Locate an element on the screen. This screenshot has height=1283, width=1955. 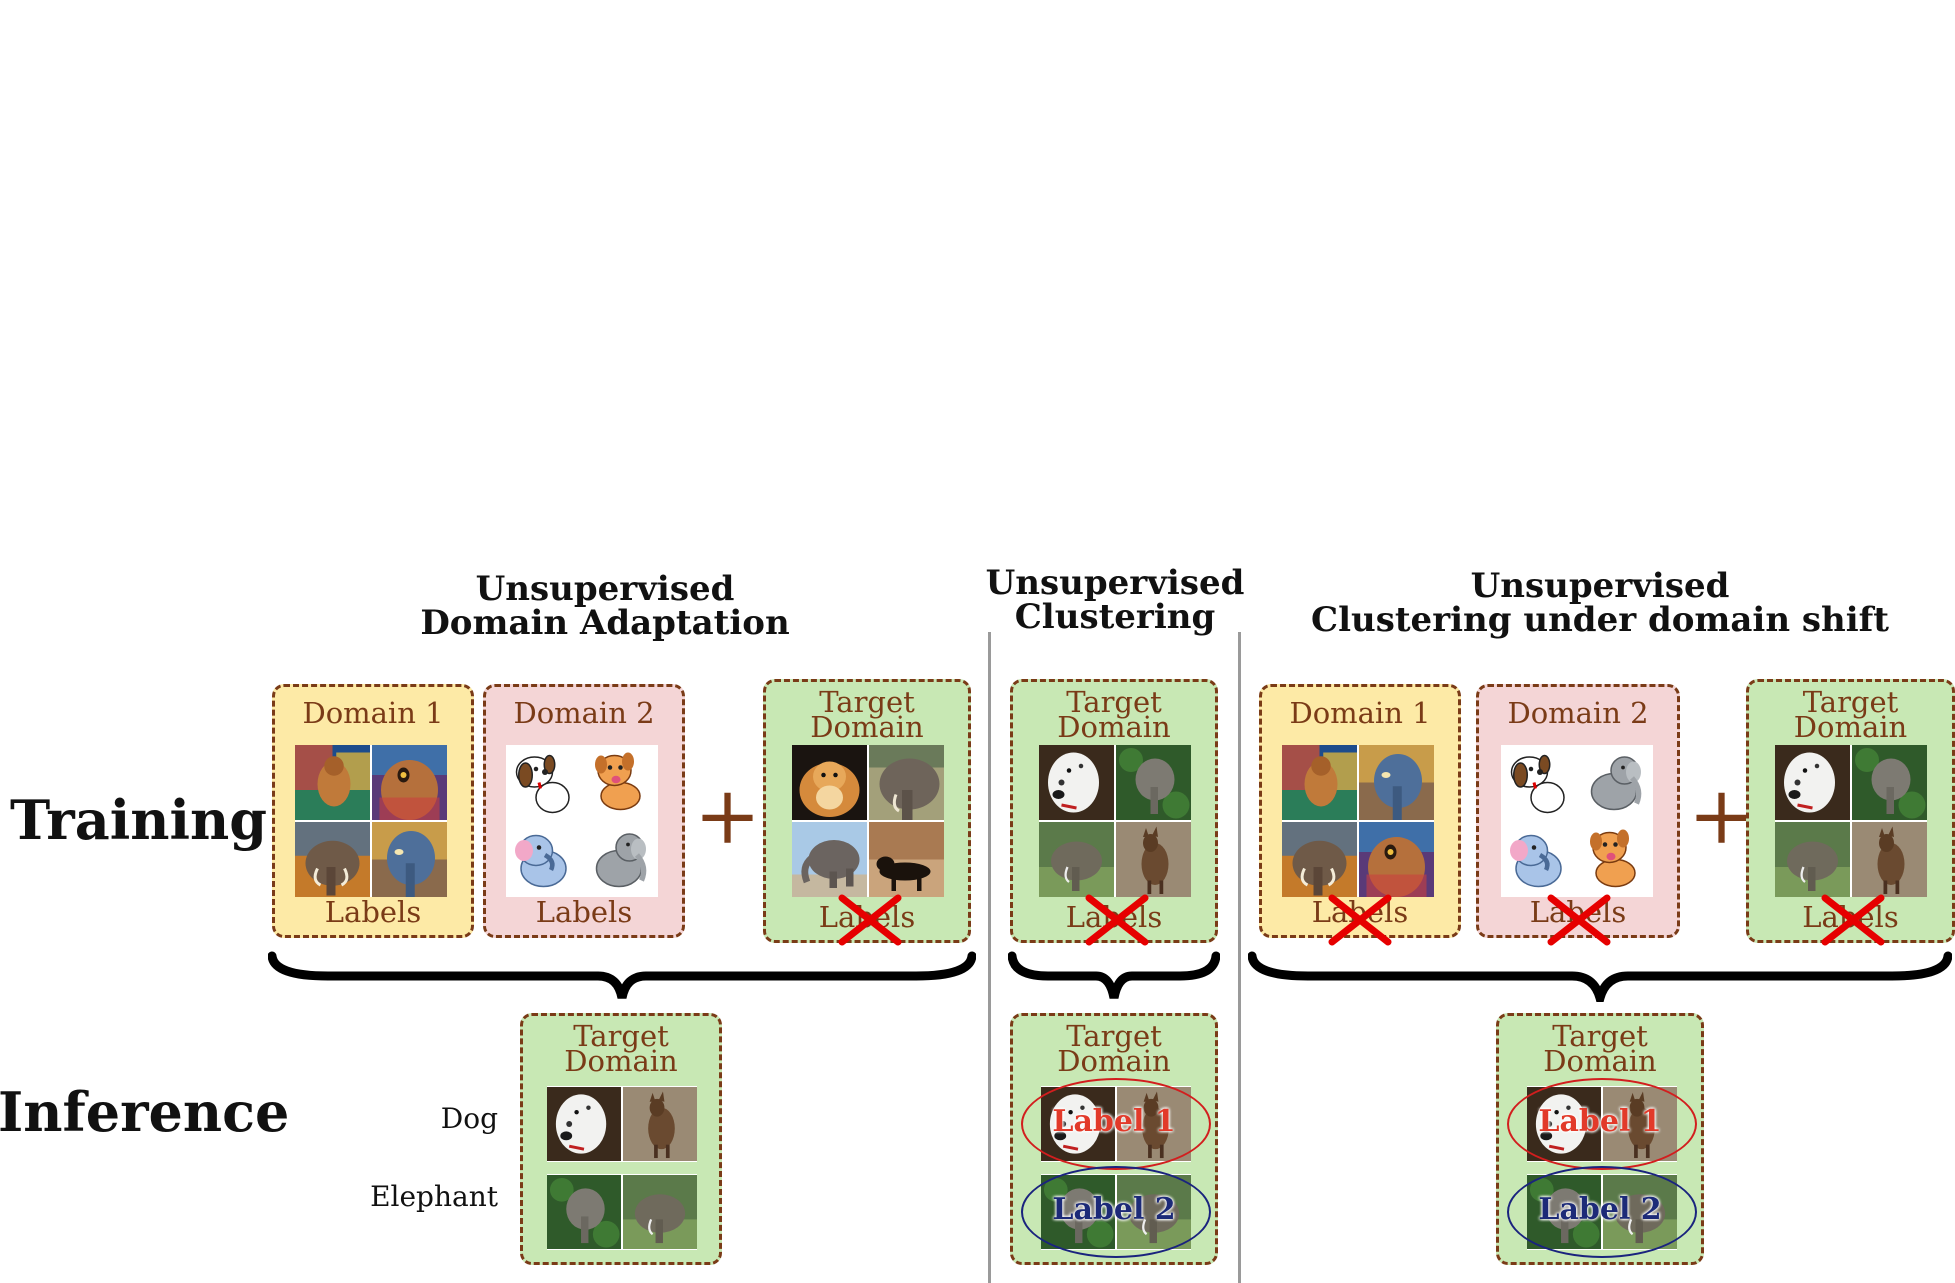
uda-domain1-box: Domain 1 Labels is located at coordinates (373, 811).